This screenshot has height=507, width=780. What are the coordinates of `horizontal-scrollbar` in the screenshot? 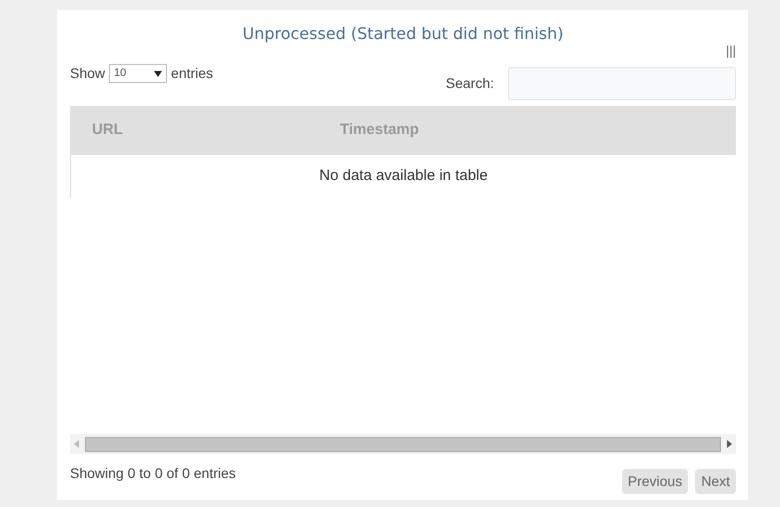 It's located at (403, 444).